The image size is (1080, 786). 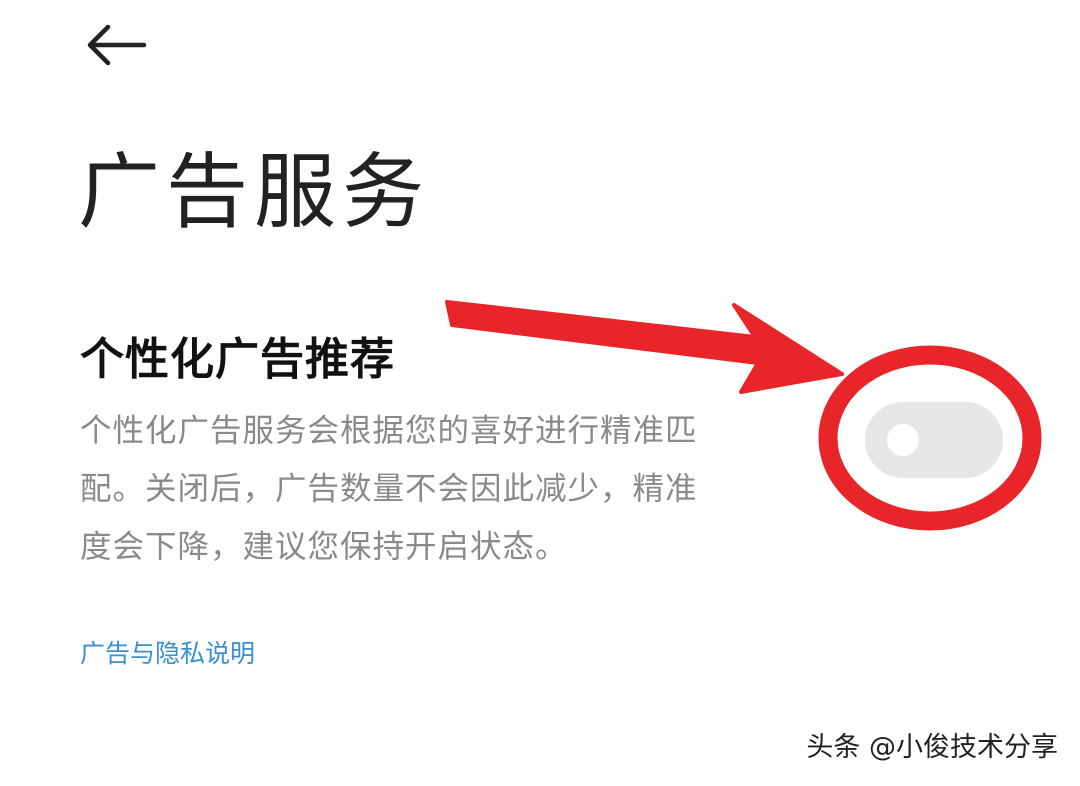 I want to click on watermark: 头条 @小俊技术分享, so click(x=932, y=747).